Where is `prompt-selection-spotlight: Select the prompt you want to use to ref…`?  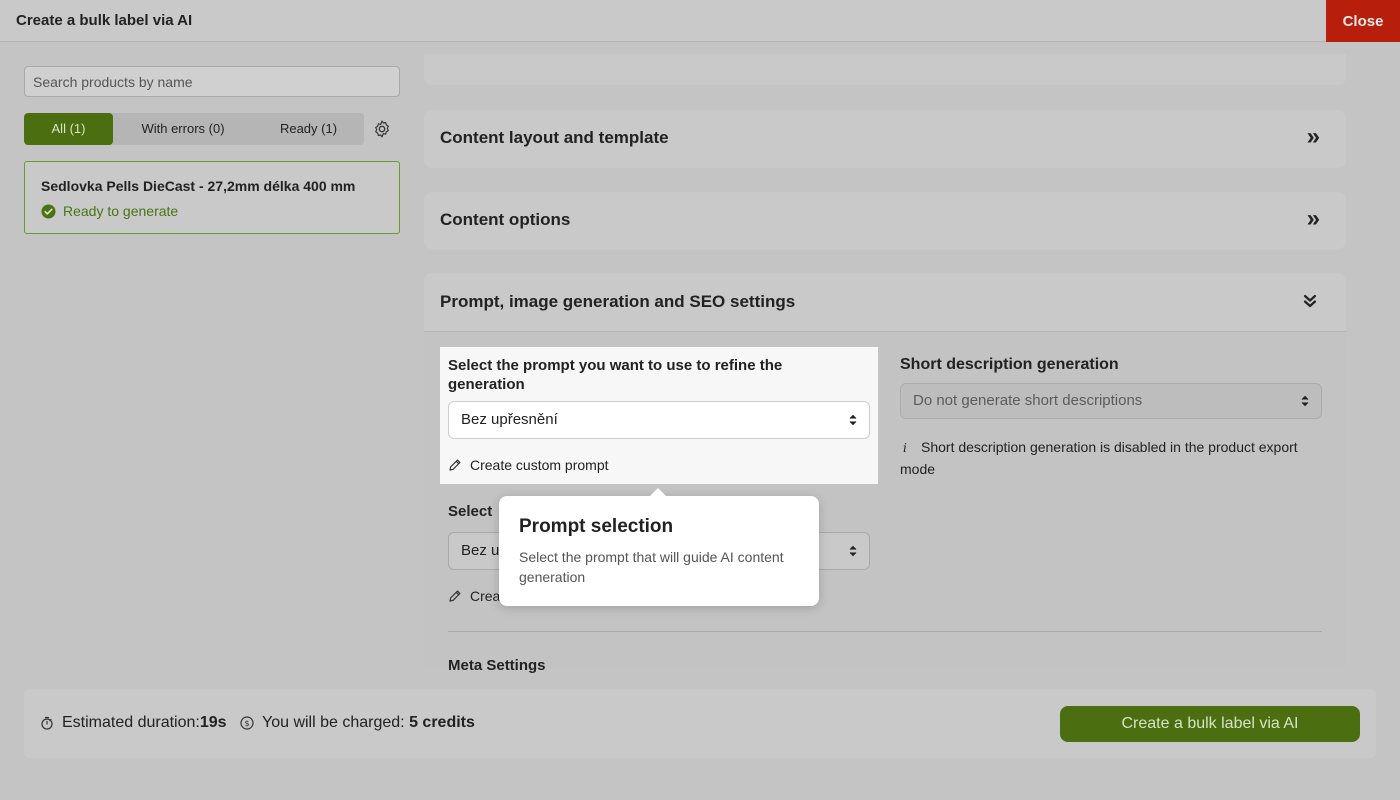
prompt-selection-spotlight: Select the prompt you want to use to ref… is located at coordinates (659, 415).